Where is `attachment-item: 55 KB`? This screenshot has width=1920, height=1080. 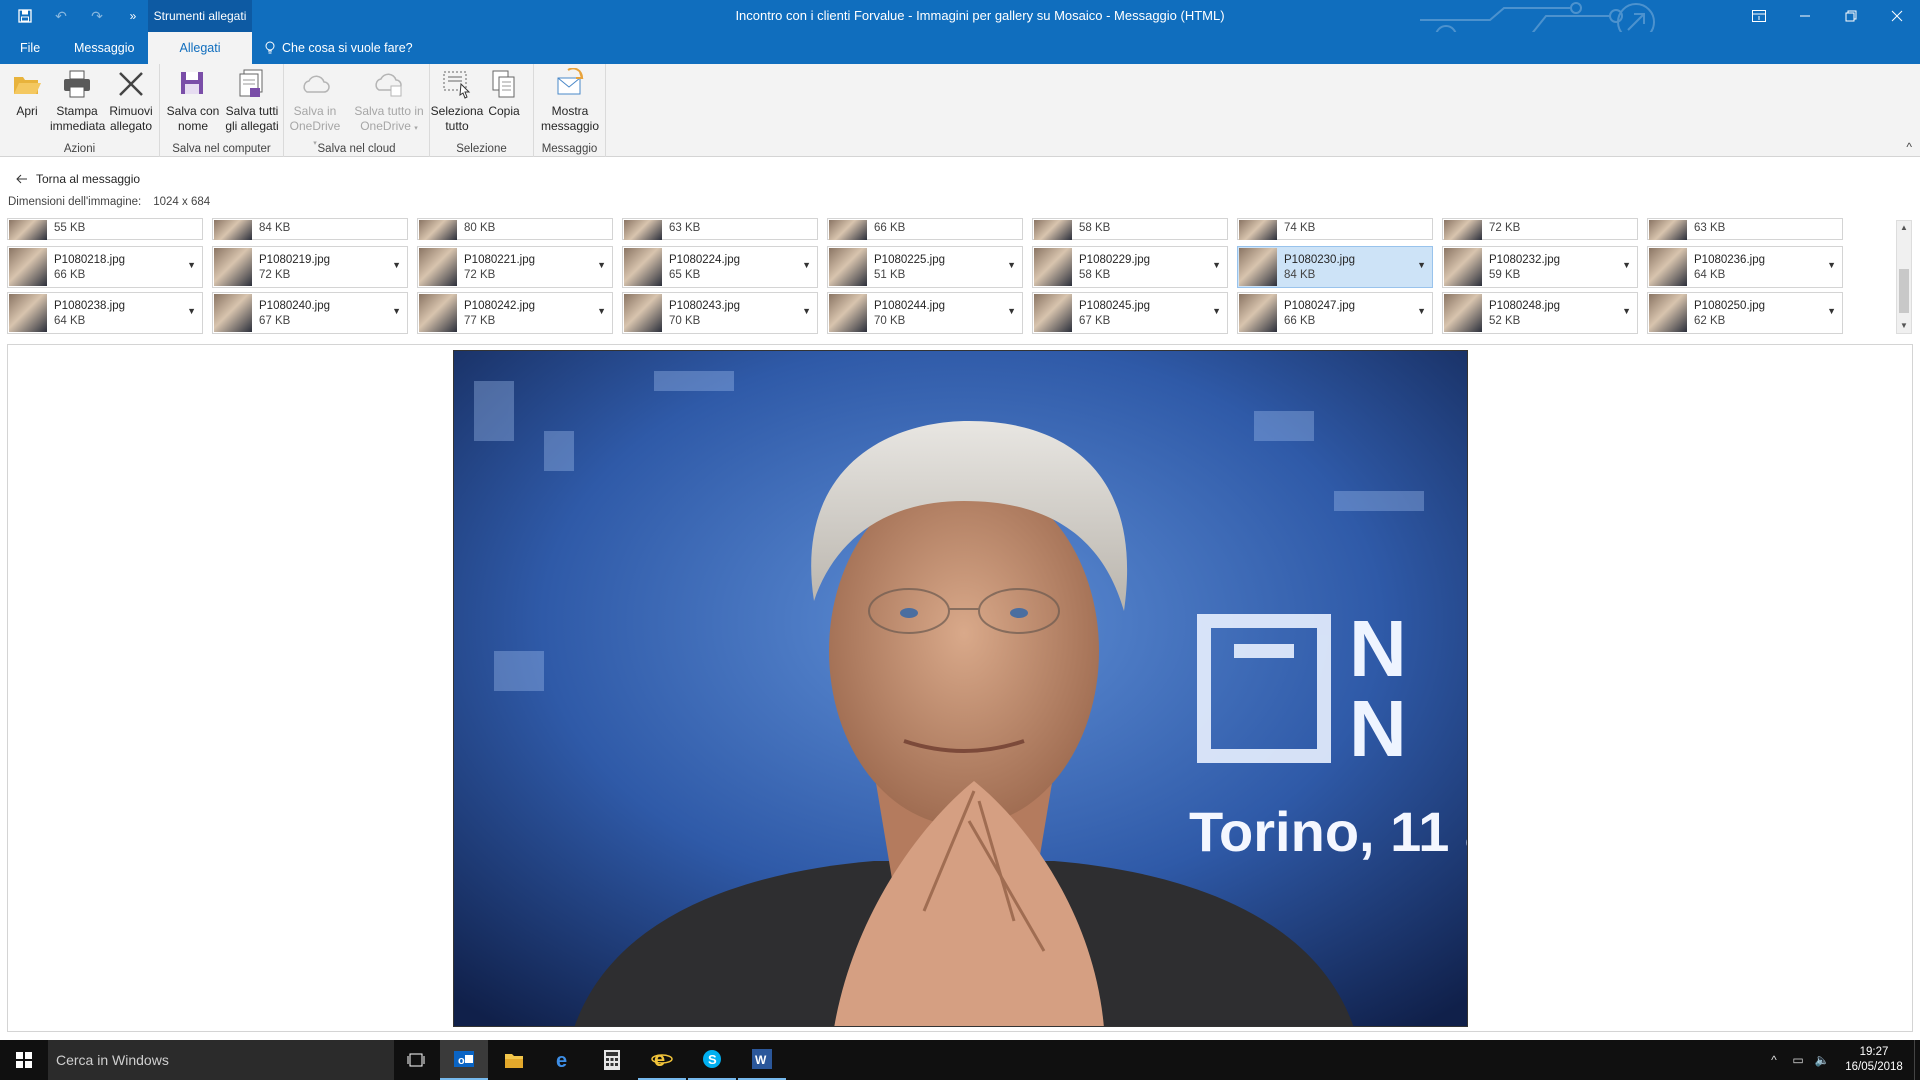
attachment-item: 55 KB is located at coordinates (105, 229).